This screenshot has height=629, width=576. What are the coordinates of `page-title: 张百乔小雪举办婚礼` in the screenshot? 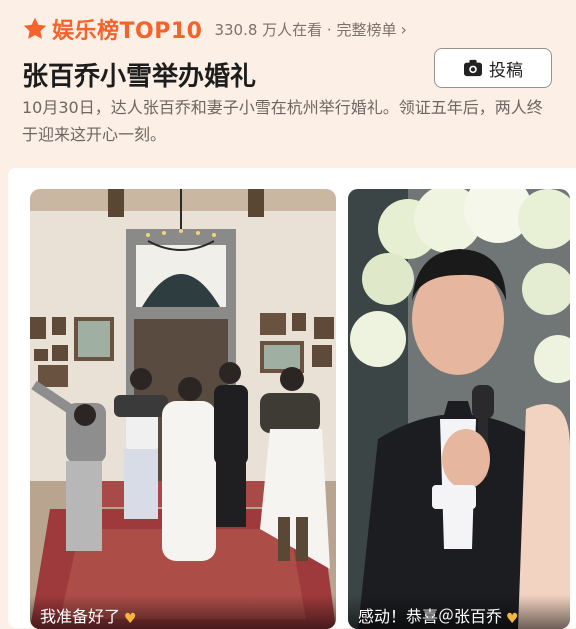 It's located at (139, 77).